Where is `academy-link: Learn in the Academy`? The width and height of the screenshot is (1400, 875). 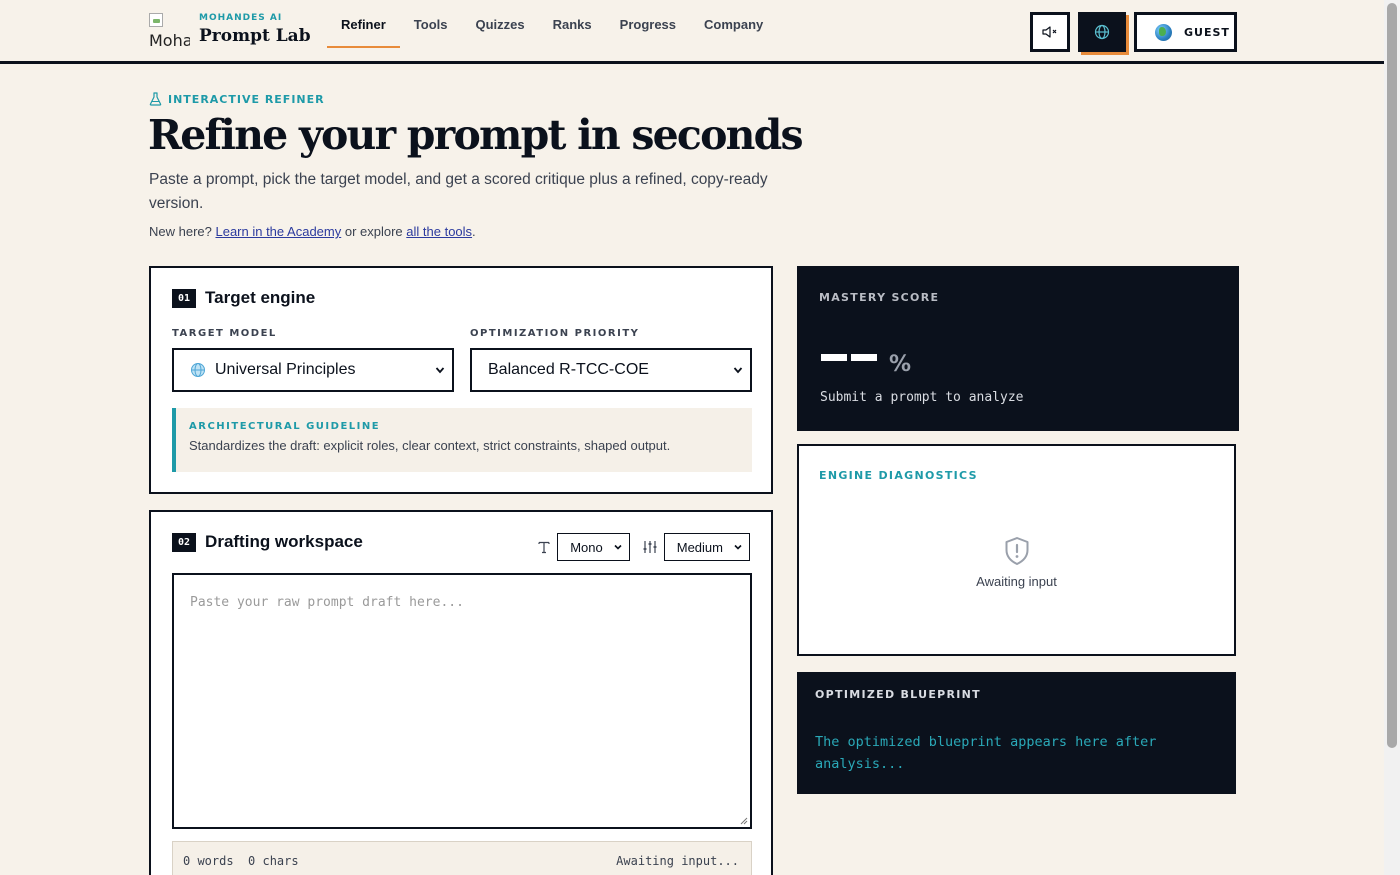
academy-link: Learn in the Academy is located at coordinates (278, 231).